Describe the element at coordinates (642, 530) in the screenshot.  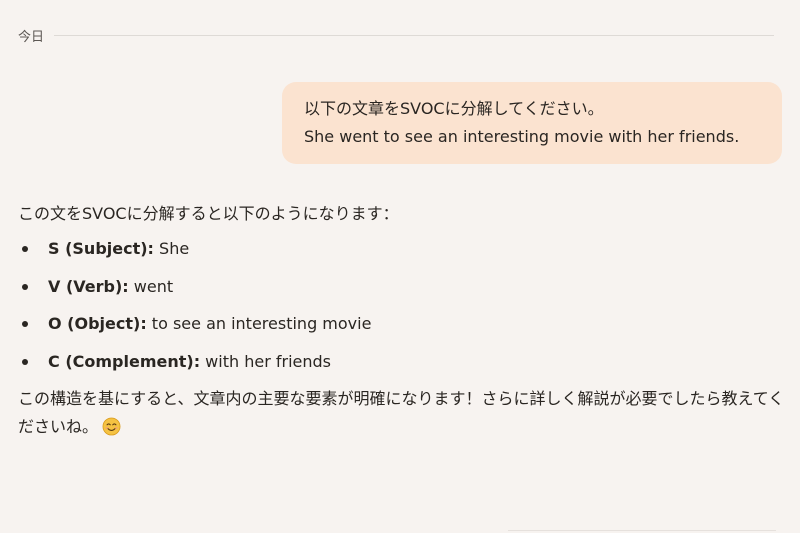
I see `bottom-divider` at that location.